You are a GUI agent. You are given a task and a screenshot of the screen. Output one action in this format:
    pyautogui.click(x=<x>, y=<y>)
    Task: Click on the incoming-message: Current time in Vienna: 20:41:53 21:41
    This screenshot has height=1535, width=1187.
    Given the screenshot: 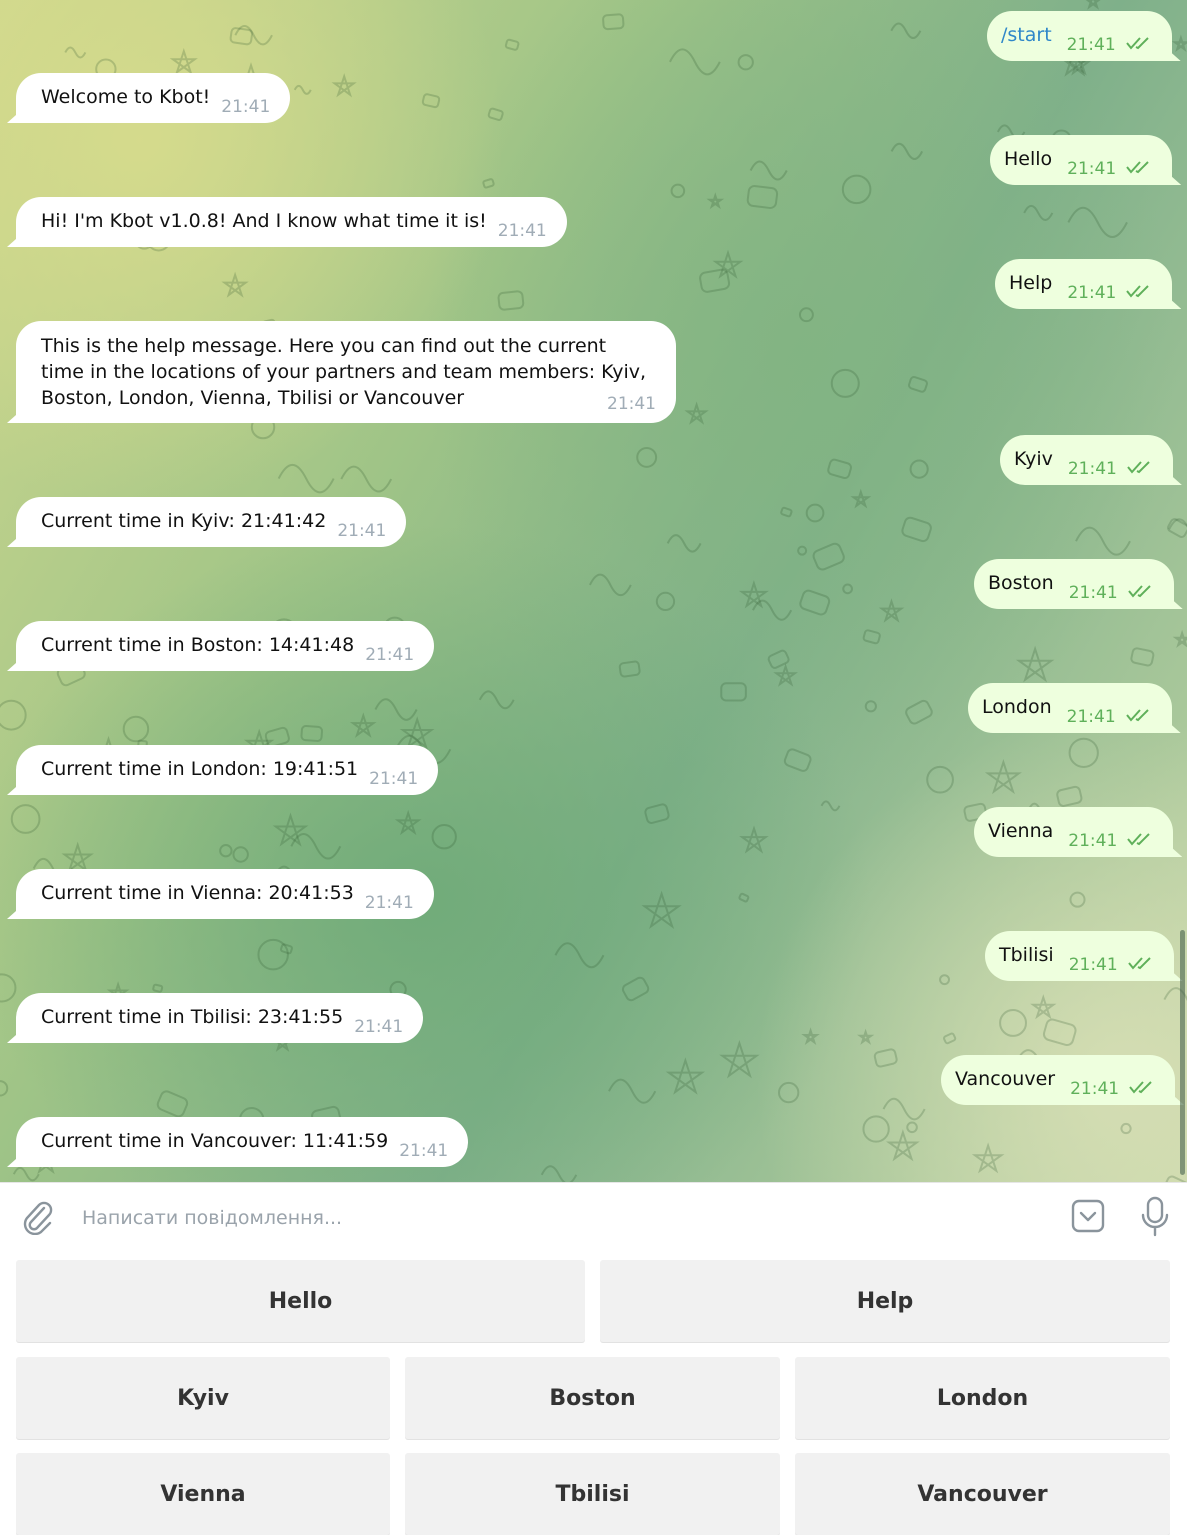 What is the action you would take?
    pyautogui.click(x=225, y=894)
    